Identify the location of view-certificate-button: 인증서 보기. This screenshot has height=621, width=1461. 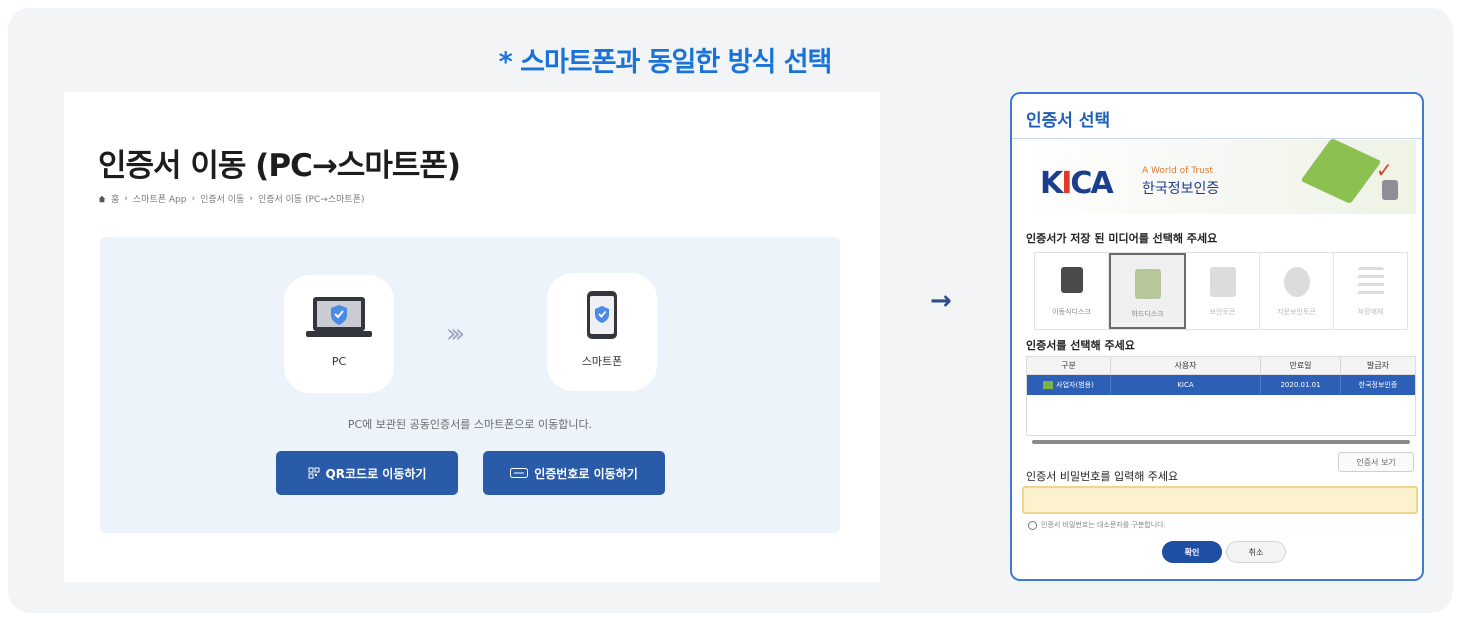
(1376, 462).